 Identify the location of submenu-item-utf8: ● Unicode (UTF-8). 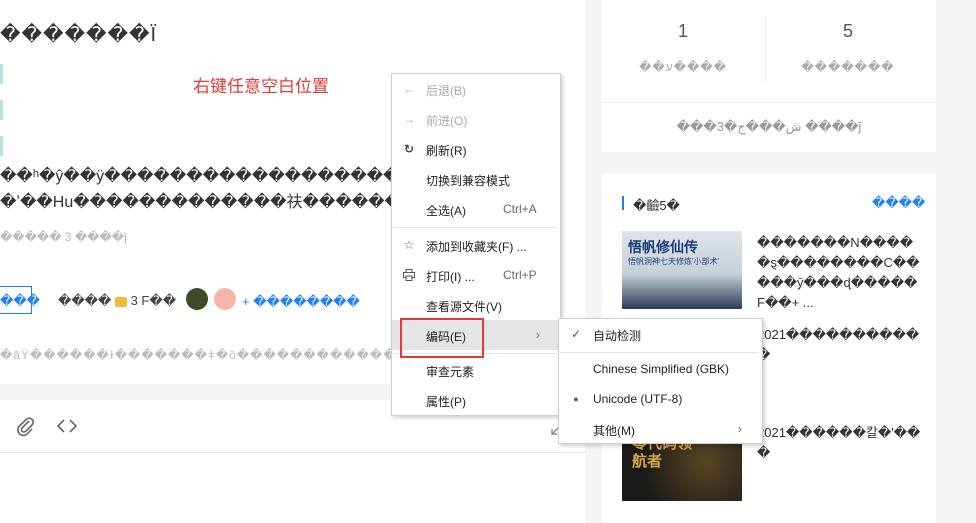
(659, 399).